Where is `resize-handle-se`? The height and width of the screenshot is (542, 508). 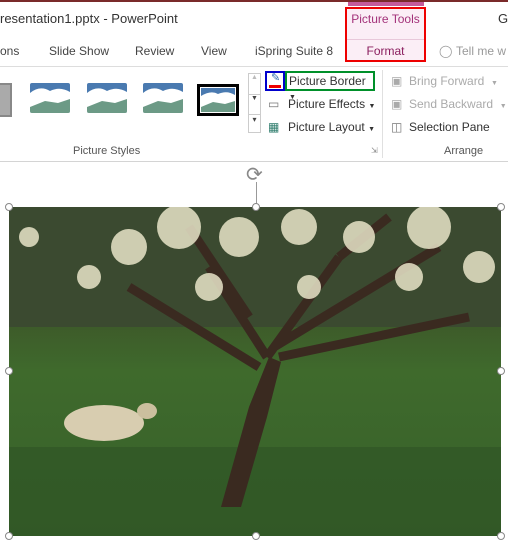 resize-handle-se is located at coordinates (501, 536).